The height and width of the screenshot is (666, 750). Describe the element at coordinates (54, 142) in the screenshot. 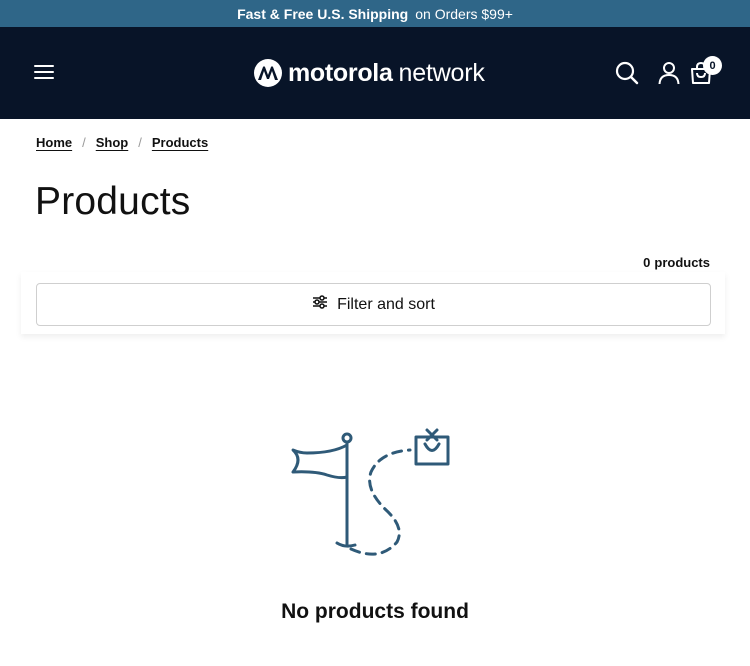

I see `breadcrumb-home-link: Home` at that location.